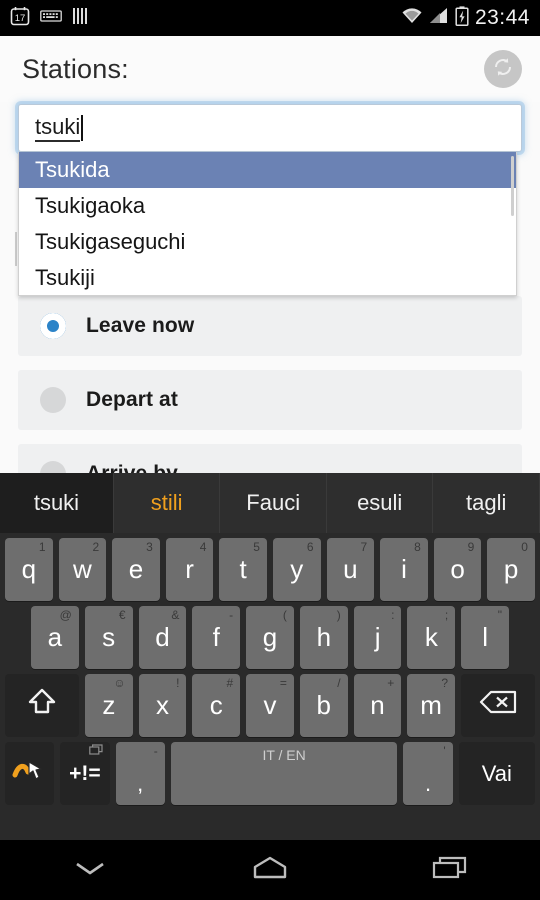 The width and height of the screenshot is (540, 900). I want to click on key-e: 3e, so click(136, 569).